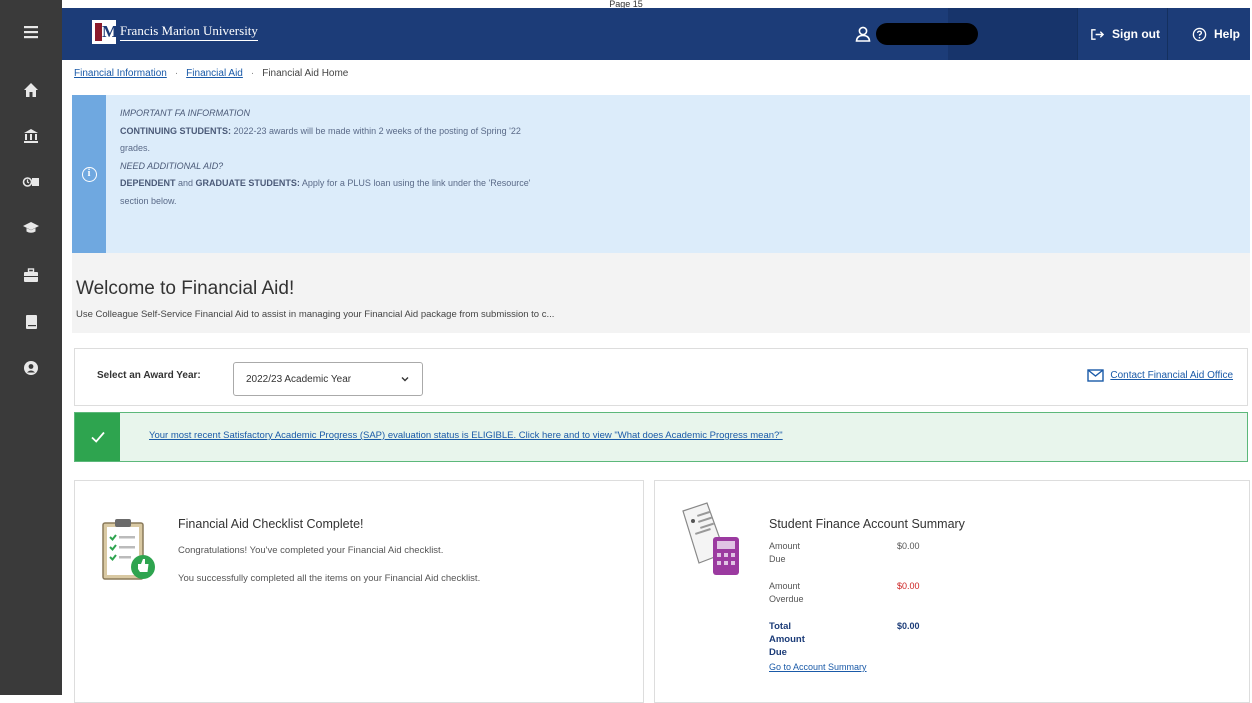 The width and height of the screenshot is (1252, 703). Describe the element at coordinates (135, 148) in the screenshot. I see `info-line-continuing-cont: grades.` at that location.